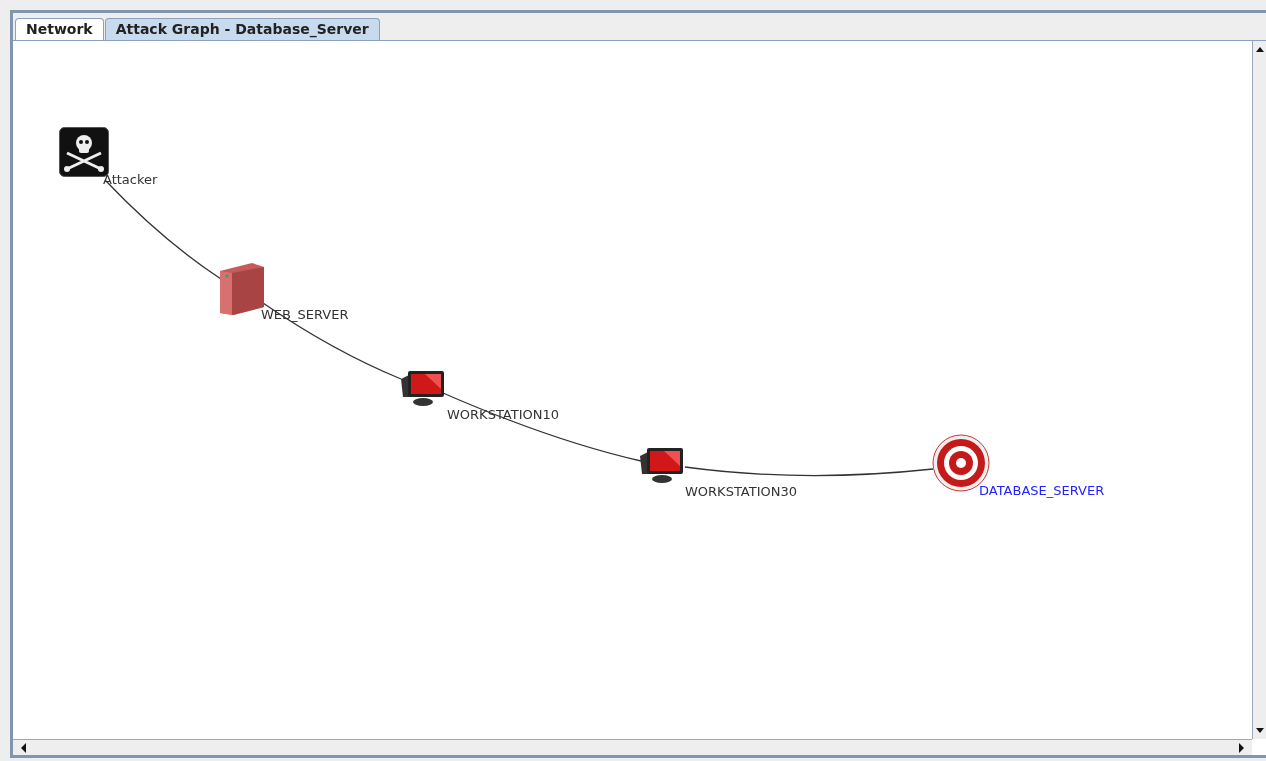 The height and width of the screenshot is (761, 1266). I want to click on node-label: Attacker, so click(130, 179).